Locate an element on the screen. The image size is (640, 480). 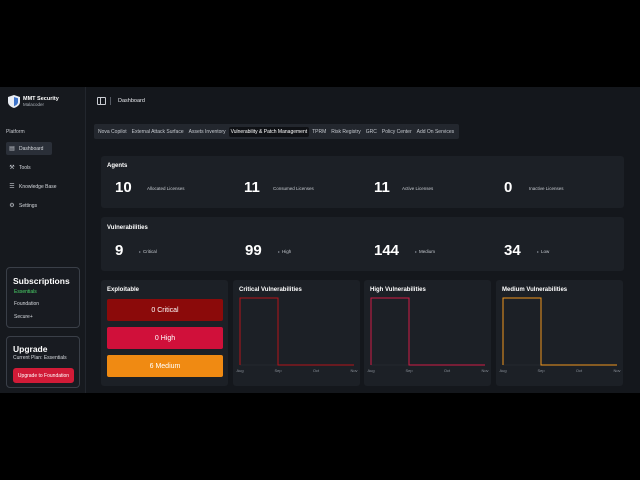
brand: MMT Security Malacoder is located at coordinates (33, 101).